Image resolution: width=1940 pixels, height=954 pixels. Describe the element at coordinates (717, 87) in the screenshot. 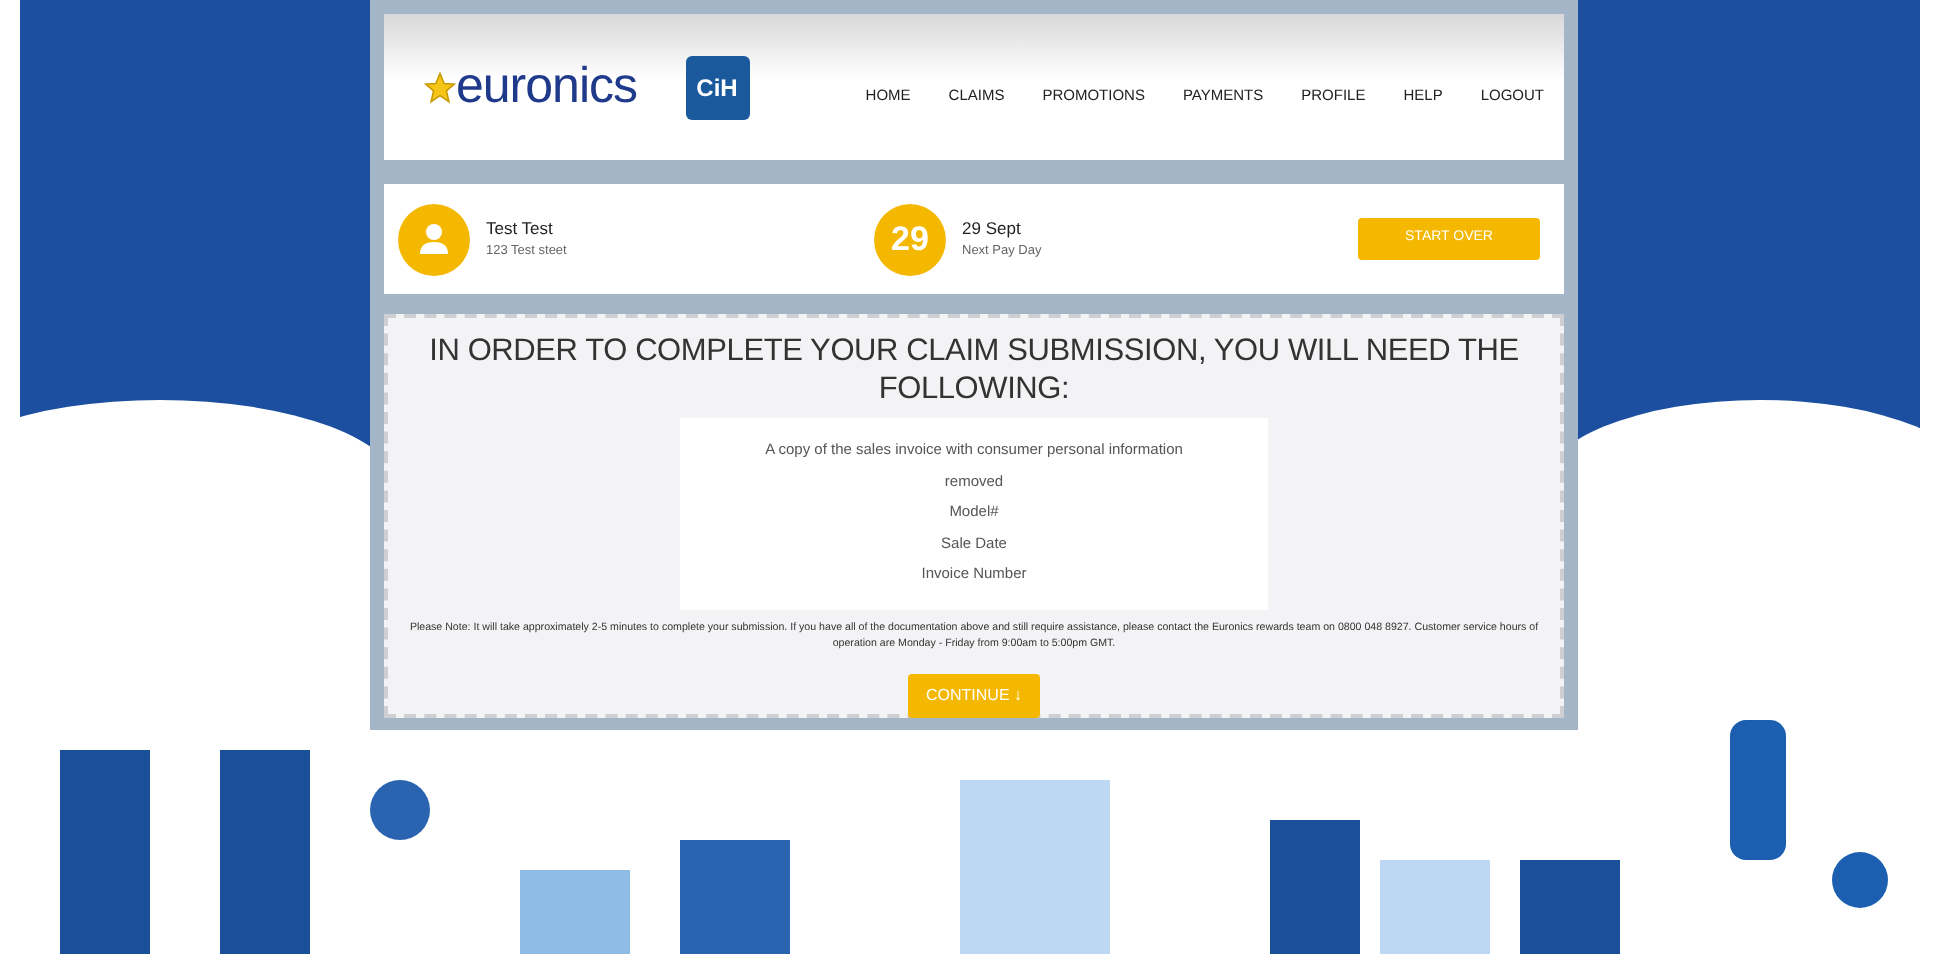

I see `brand-badge: CiH` at that location.